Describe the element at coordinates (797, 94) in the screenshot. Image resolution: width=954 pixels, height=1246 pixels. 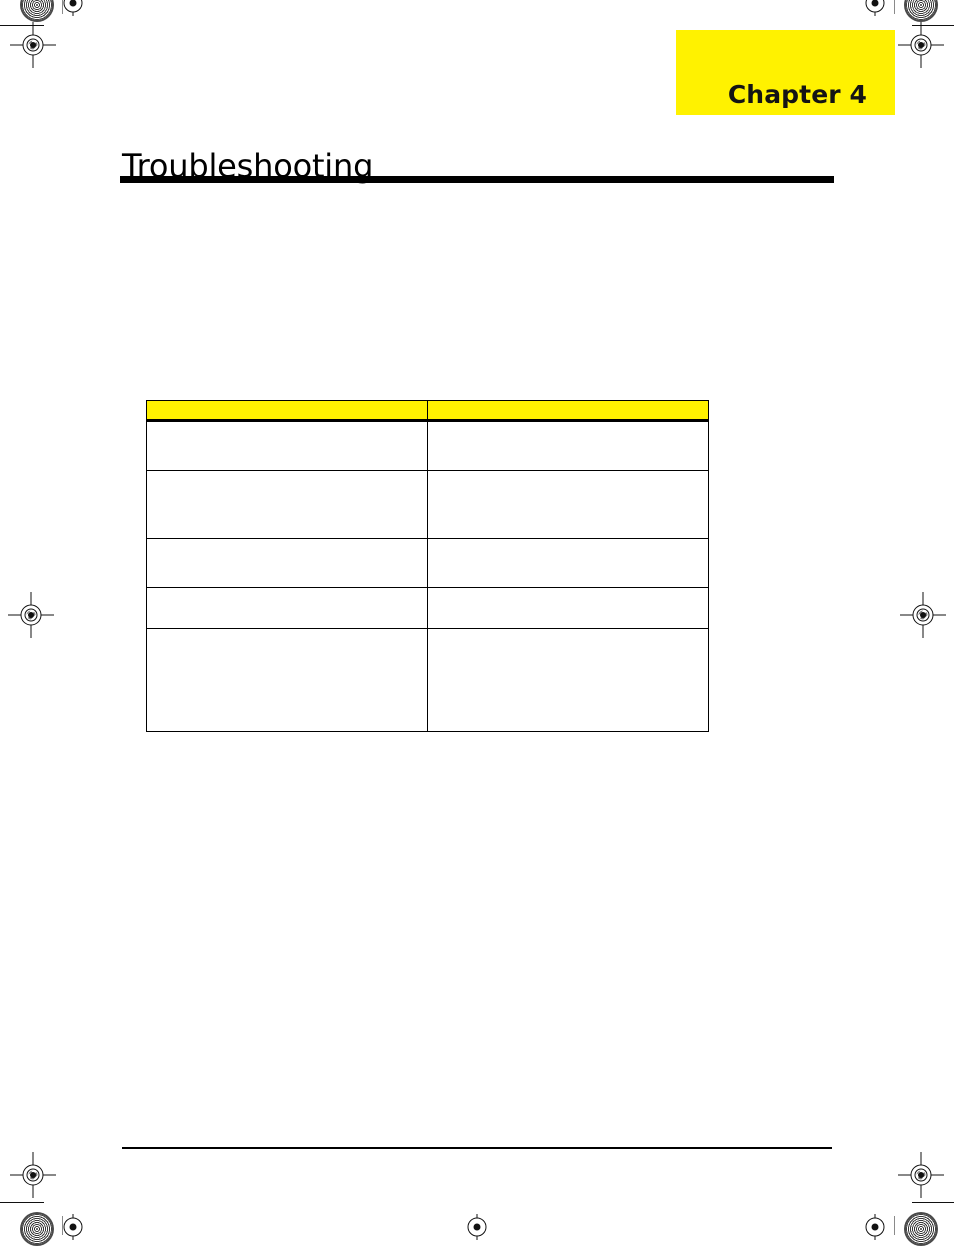
I see `chapter-tab-label: Chapter 4` at that location.